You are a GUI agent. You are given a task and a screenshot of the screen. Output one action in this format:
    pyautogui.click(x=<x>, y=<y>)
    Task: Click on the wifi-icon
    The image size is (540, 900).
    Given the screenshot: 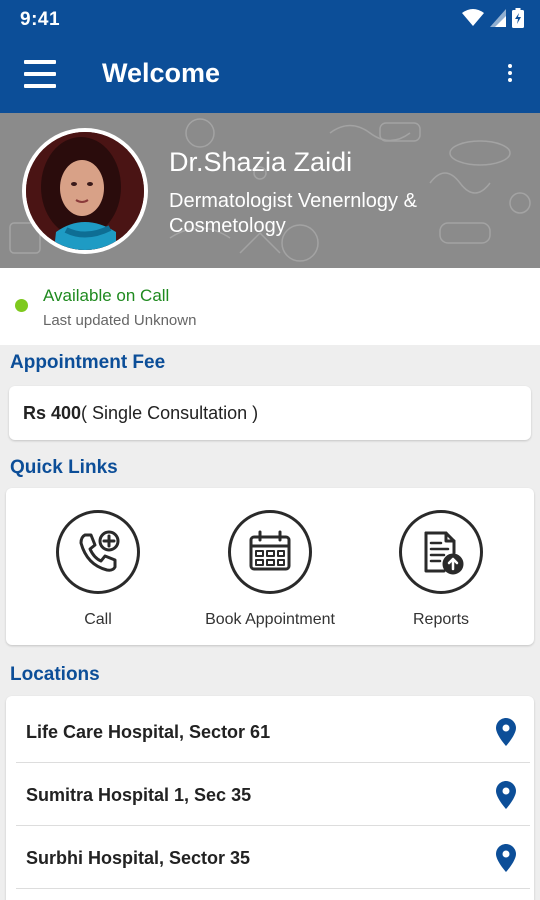 What is the action you would take?
    pyautogui.click(x=473, y=17)
    